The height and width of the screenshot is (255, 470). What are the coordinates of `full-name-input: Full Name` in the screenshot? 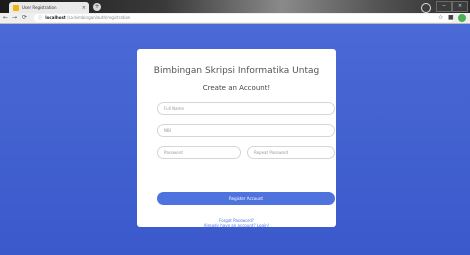 It's located at (246, 108).